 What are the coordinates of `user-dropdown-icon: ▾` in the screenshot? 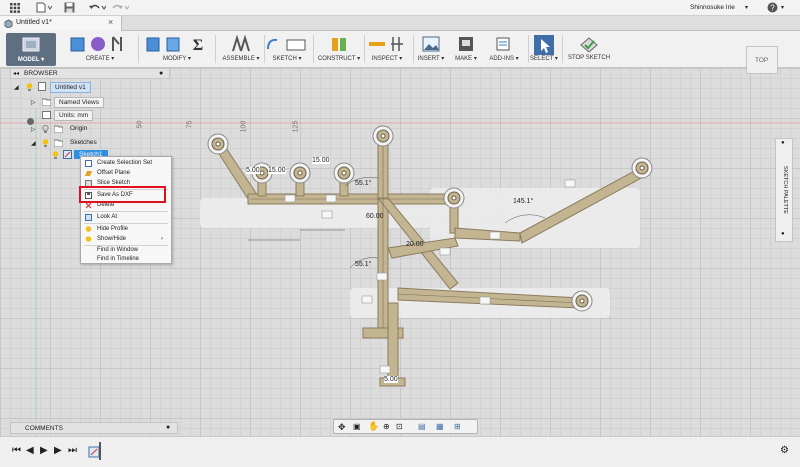 It's located at (746, 7).